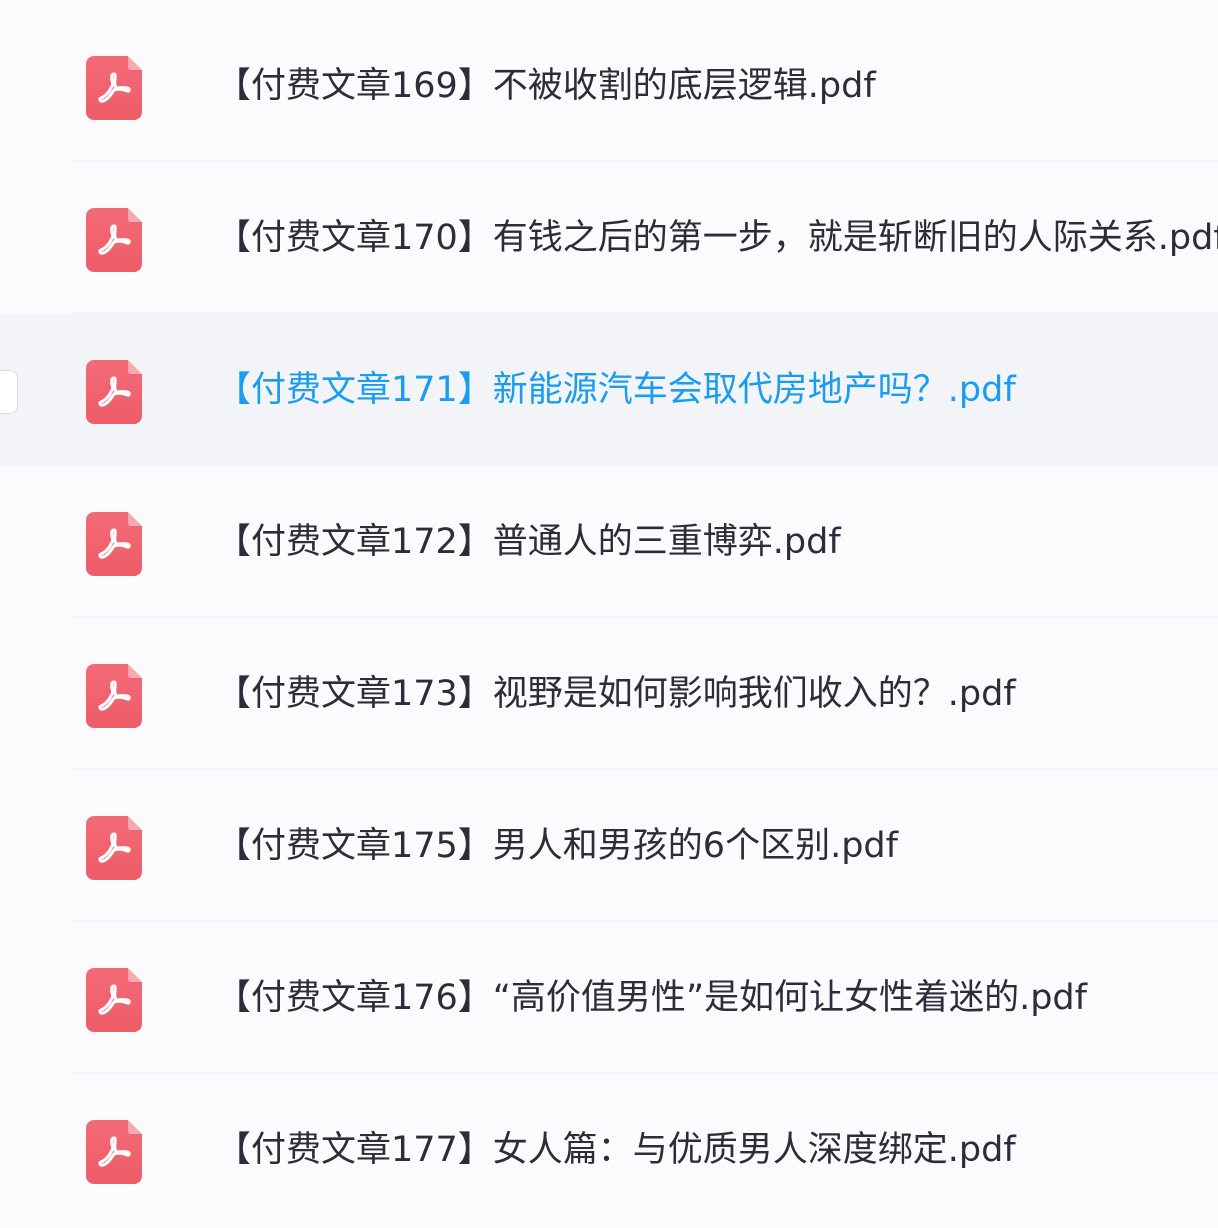  I want to click on file-row: 【付费文章170】有钱之后的第一步，就是斩断旧的人际关系.pdf, so click(609, 238).